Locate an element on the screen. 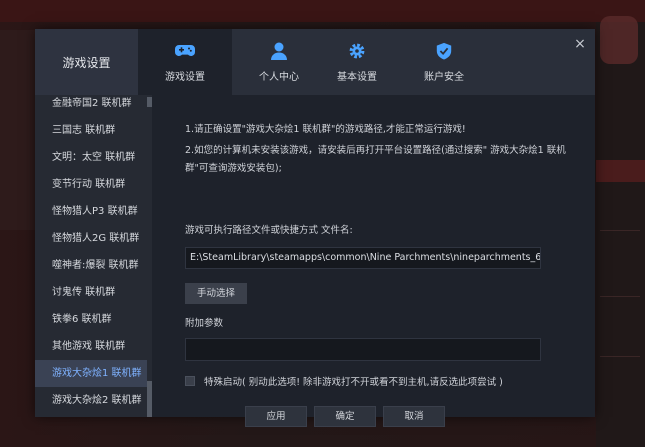  sidebar-item: 游戏大杂烩2 联机群 is located at coordinates (91, 400).